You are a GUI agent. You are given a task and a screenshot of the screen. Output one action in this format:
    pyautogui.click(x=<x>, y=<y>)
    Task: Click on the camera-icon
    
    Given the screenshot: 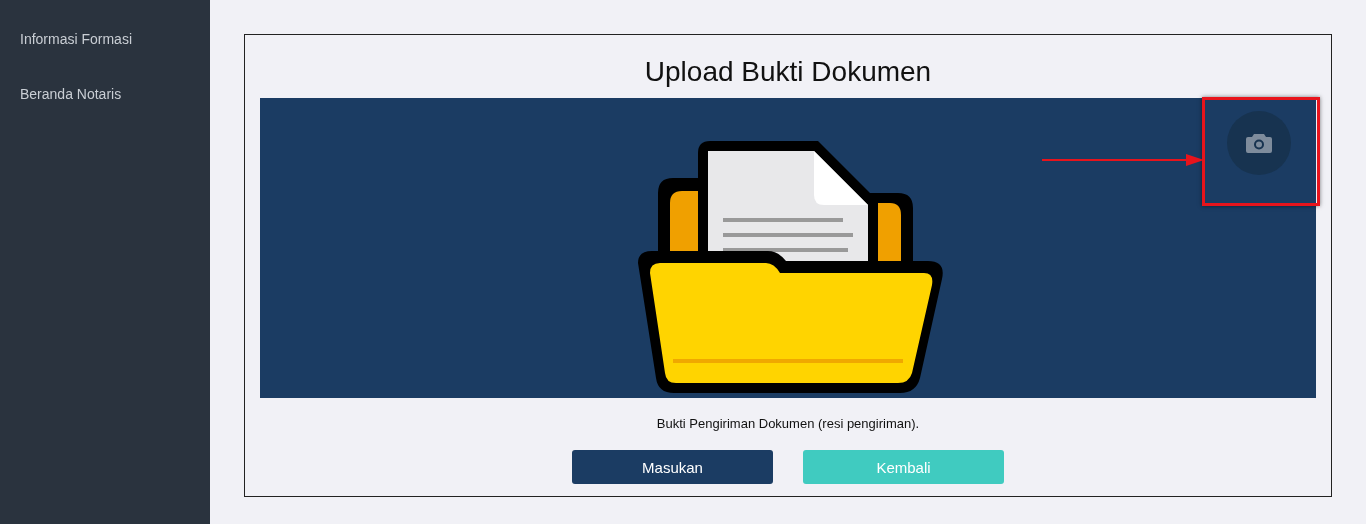 What is the action you would take?
    pyautogui.click(x=1259, y=143)
    